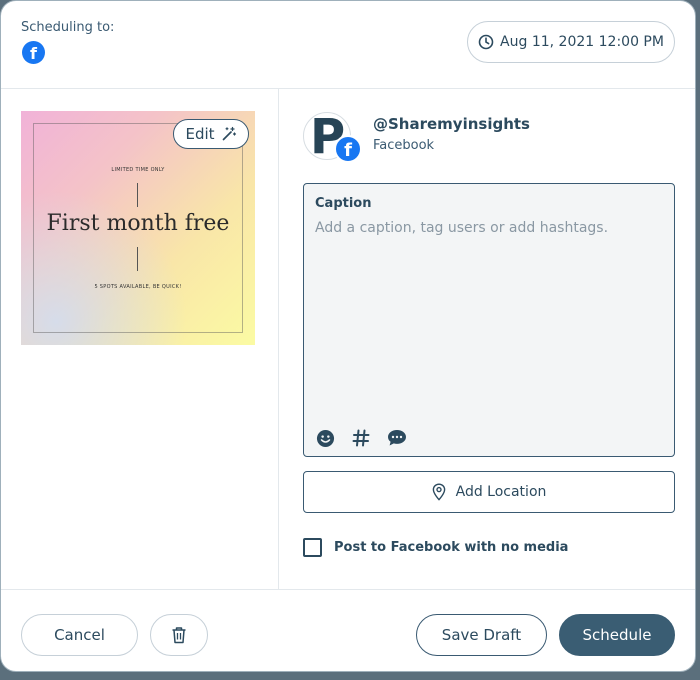 Image resolution: width=700 pixels, height=680 pixels. I want to click on caption-toolbar, so click(361, 438).